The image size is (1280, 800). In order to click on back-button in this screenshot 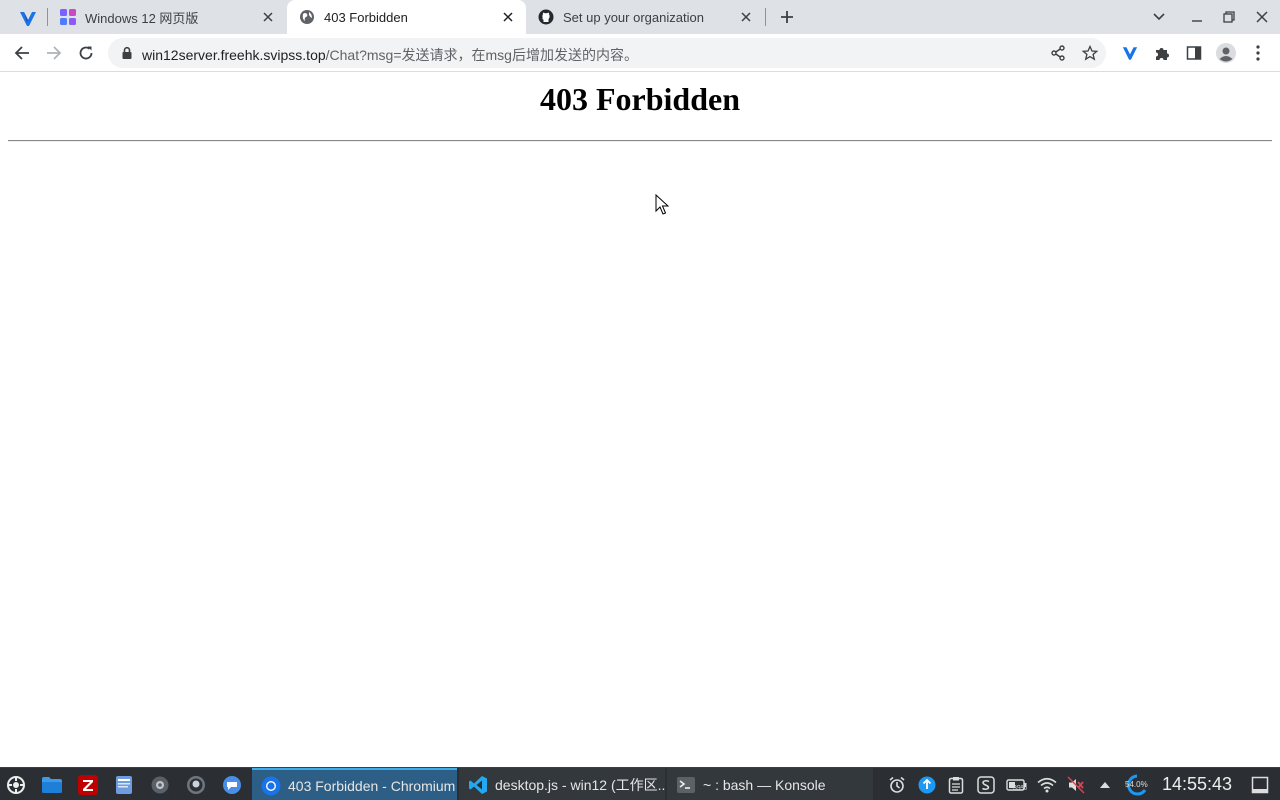, I will do `click(22, 53)`.